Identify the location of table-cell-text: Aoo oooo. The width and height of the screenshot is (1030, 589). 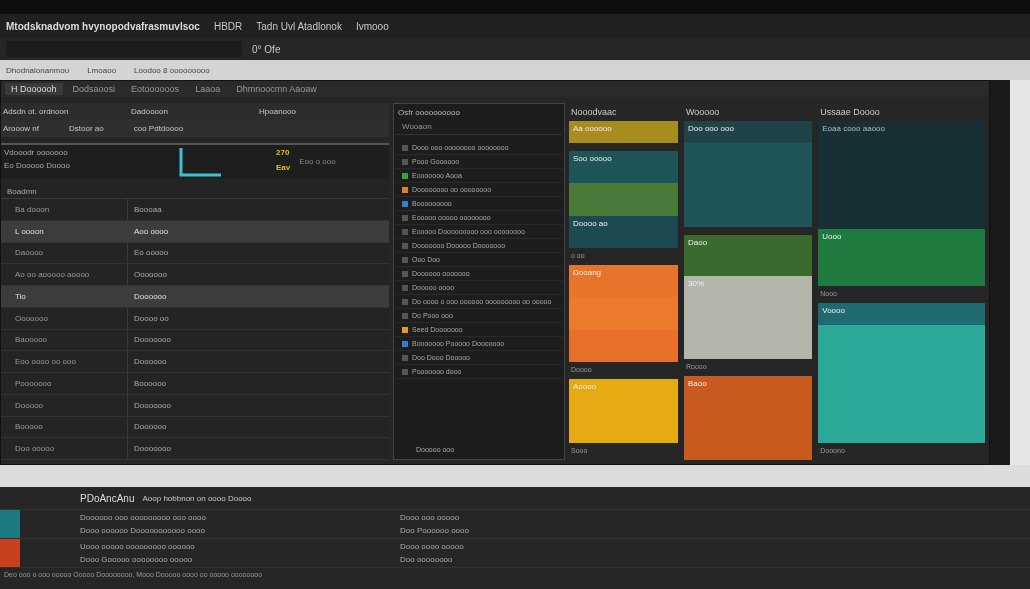
(151, 231).